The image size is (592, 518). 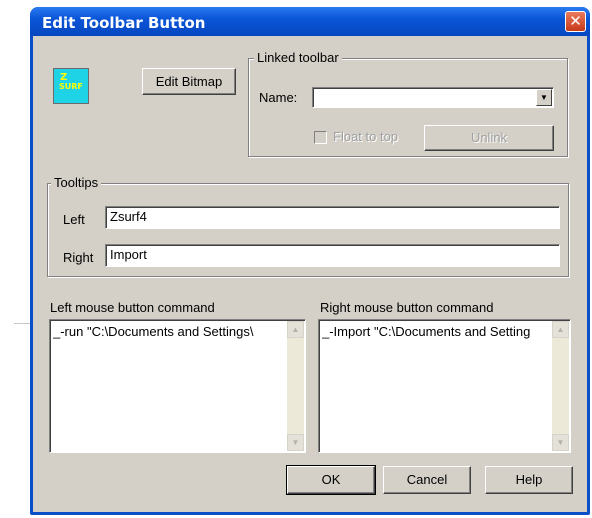 I want to click on edit-bitmap-button: Edit Bitmap, so click(x=189, y=81).